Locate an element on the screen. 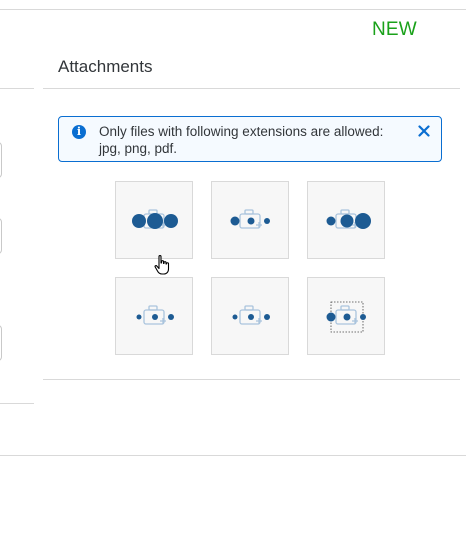  page-bottom-divider is located at coordinates (233, 455).